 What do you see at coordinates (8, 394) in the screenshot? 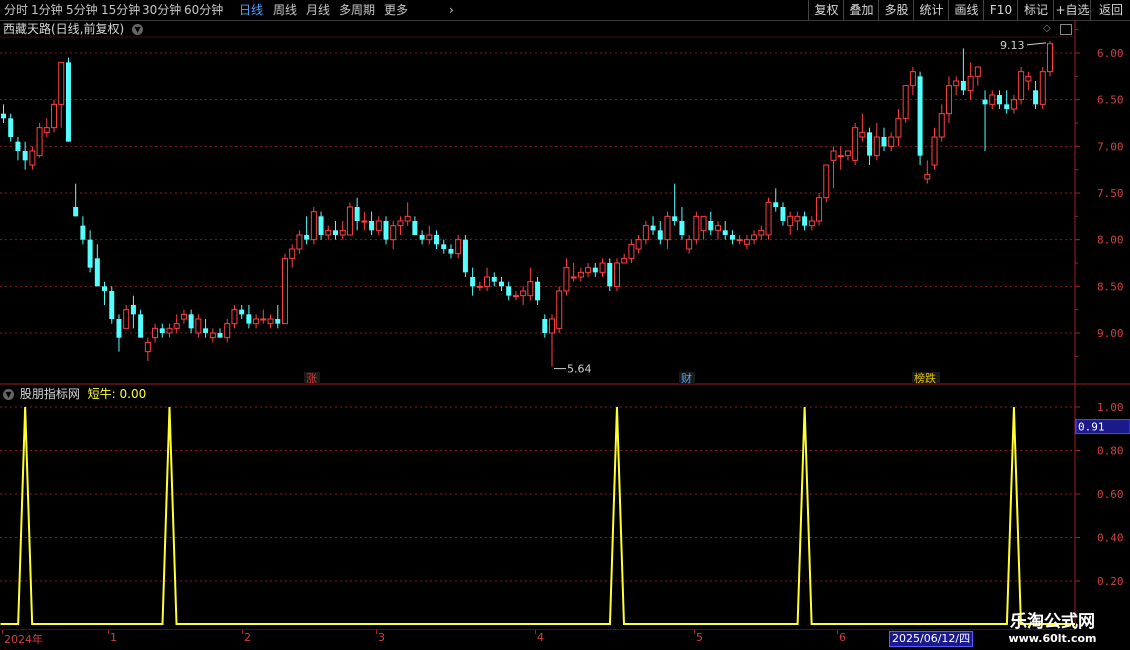
I see `chevron-down-icon: ▼` at bounding box center [8, 394].